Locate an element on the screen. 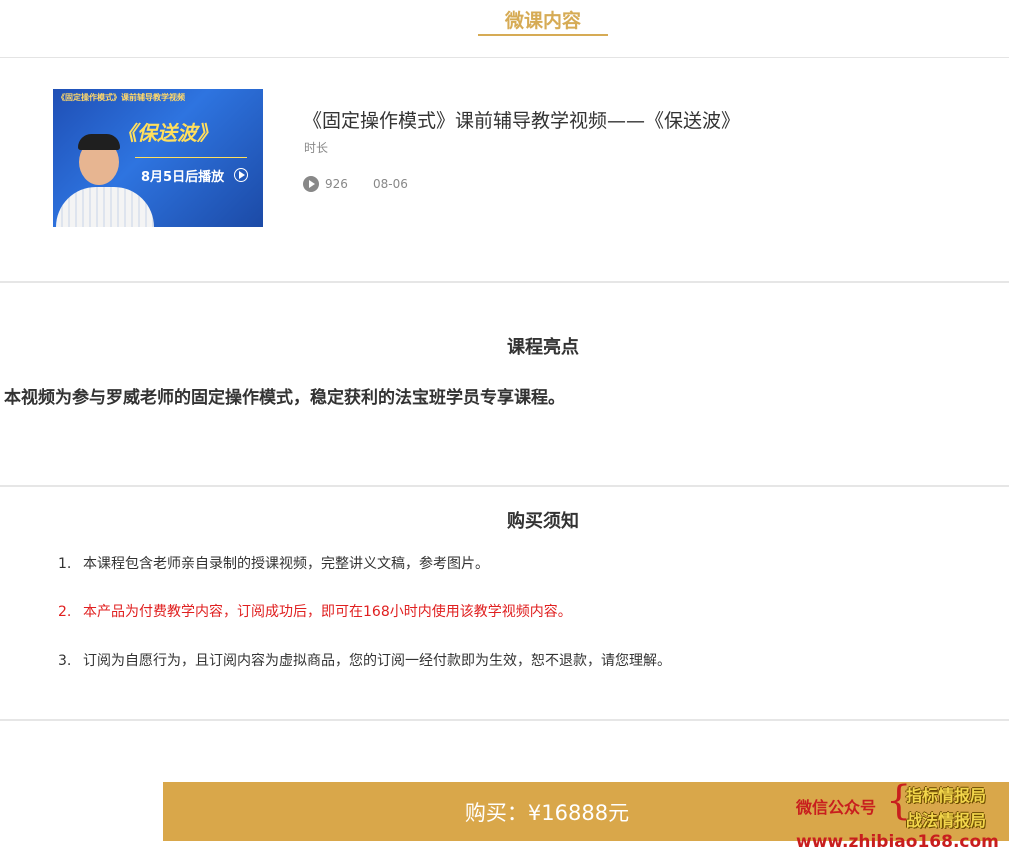 This screenshot has width=1009, height=858. purchase-note-item: 1. 本课程包含老师亲自录制的授课视频，完整讲义文稿，参考图片。 is located at coordinates (273, 563).